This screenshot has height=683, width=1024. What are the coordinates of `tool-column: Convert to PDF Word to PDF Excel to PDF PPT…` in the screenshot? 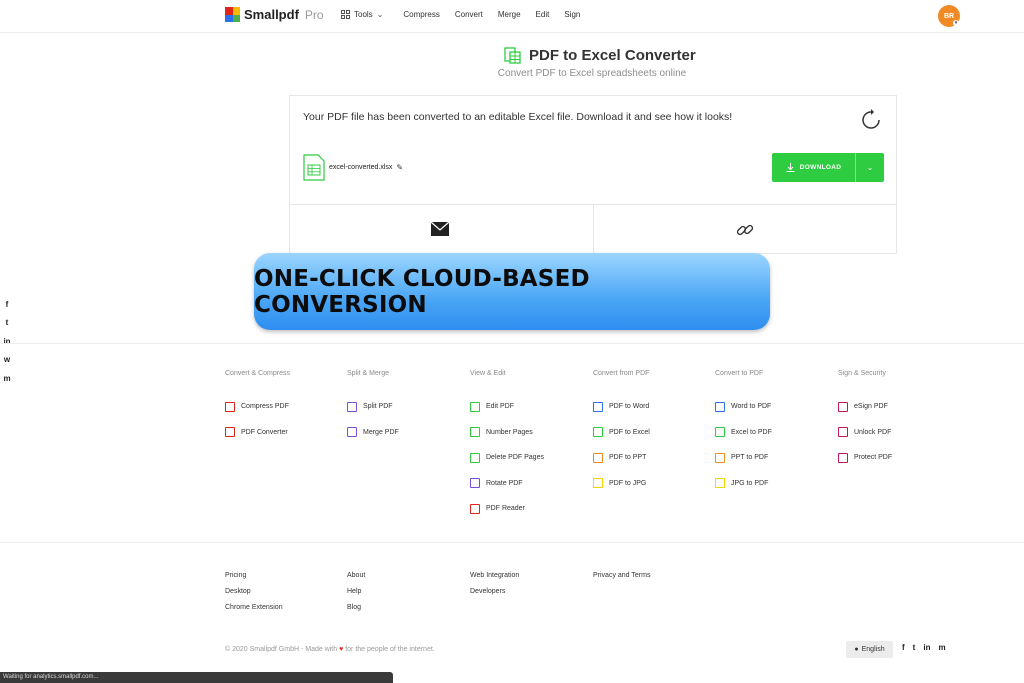 It's located at (775, 433).